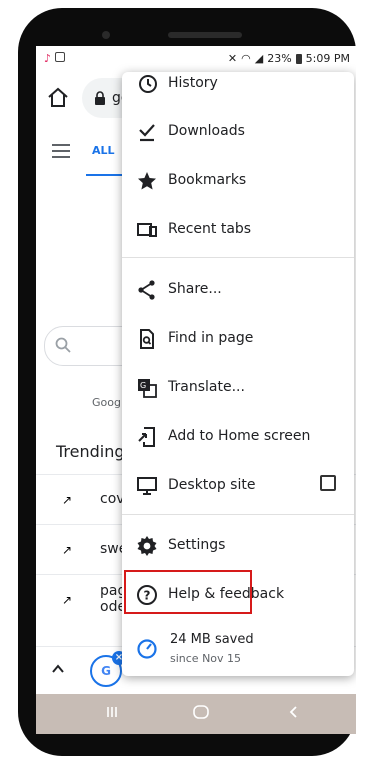 This screenshot has height=761, width=373. What do you see at coordinates (147, 230) in the screenshot?
I see `recent-tabs-icon` at bounding box center [147, 230].